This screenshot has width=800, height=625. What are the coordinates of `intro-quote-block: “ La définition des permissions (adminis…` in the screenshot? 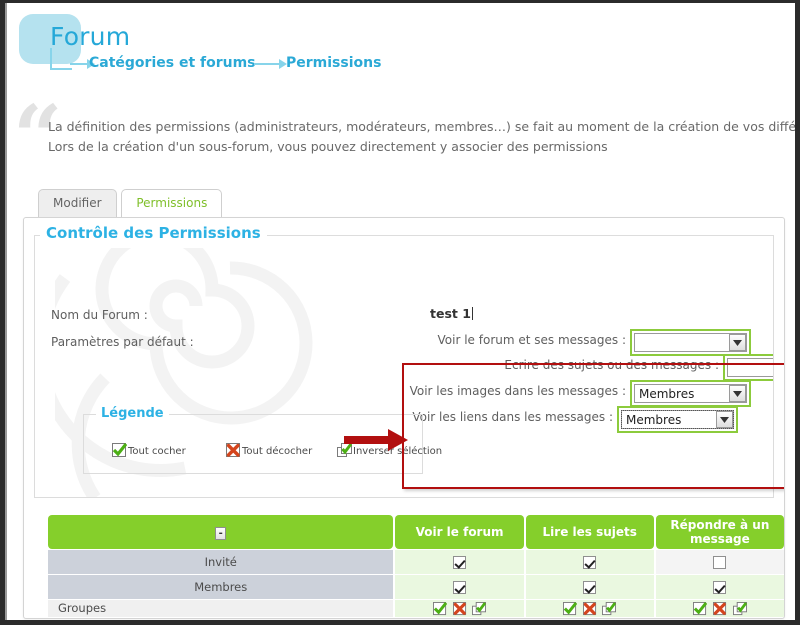 It's located at (401, 138).